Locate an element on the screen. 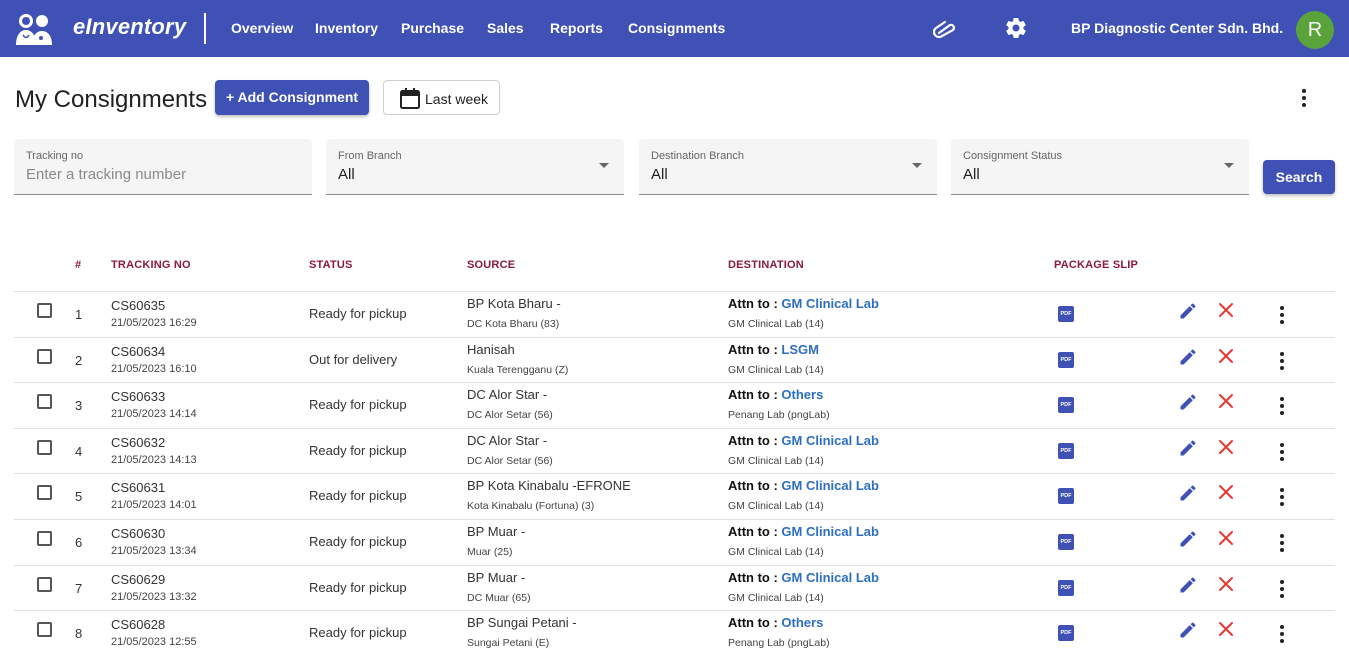  destination-branch-label: Destination Branch is located at coordinates (697, 156).